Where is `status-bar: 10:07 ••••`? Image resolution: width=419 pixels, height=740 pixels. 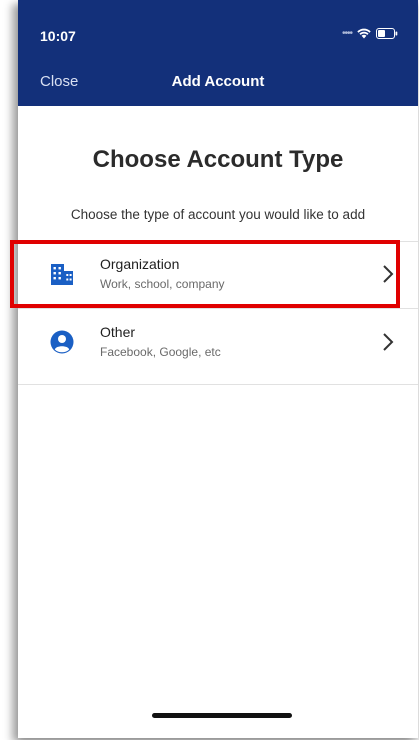
status-bar: 10:07 •••• is located at coordinates (218, 28).